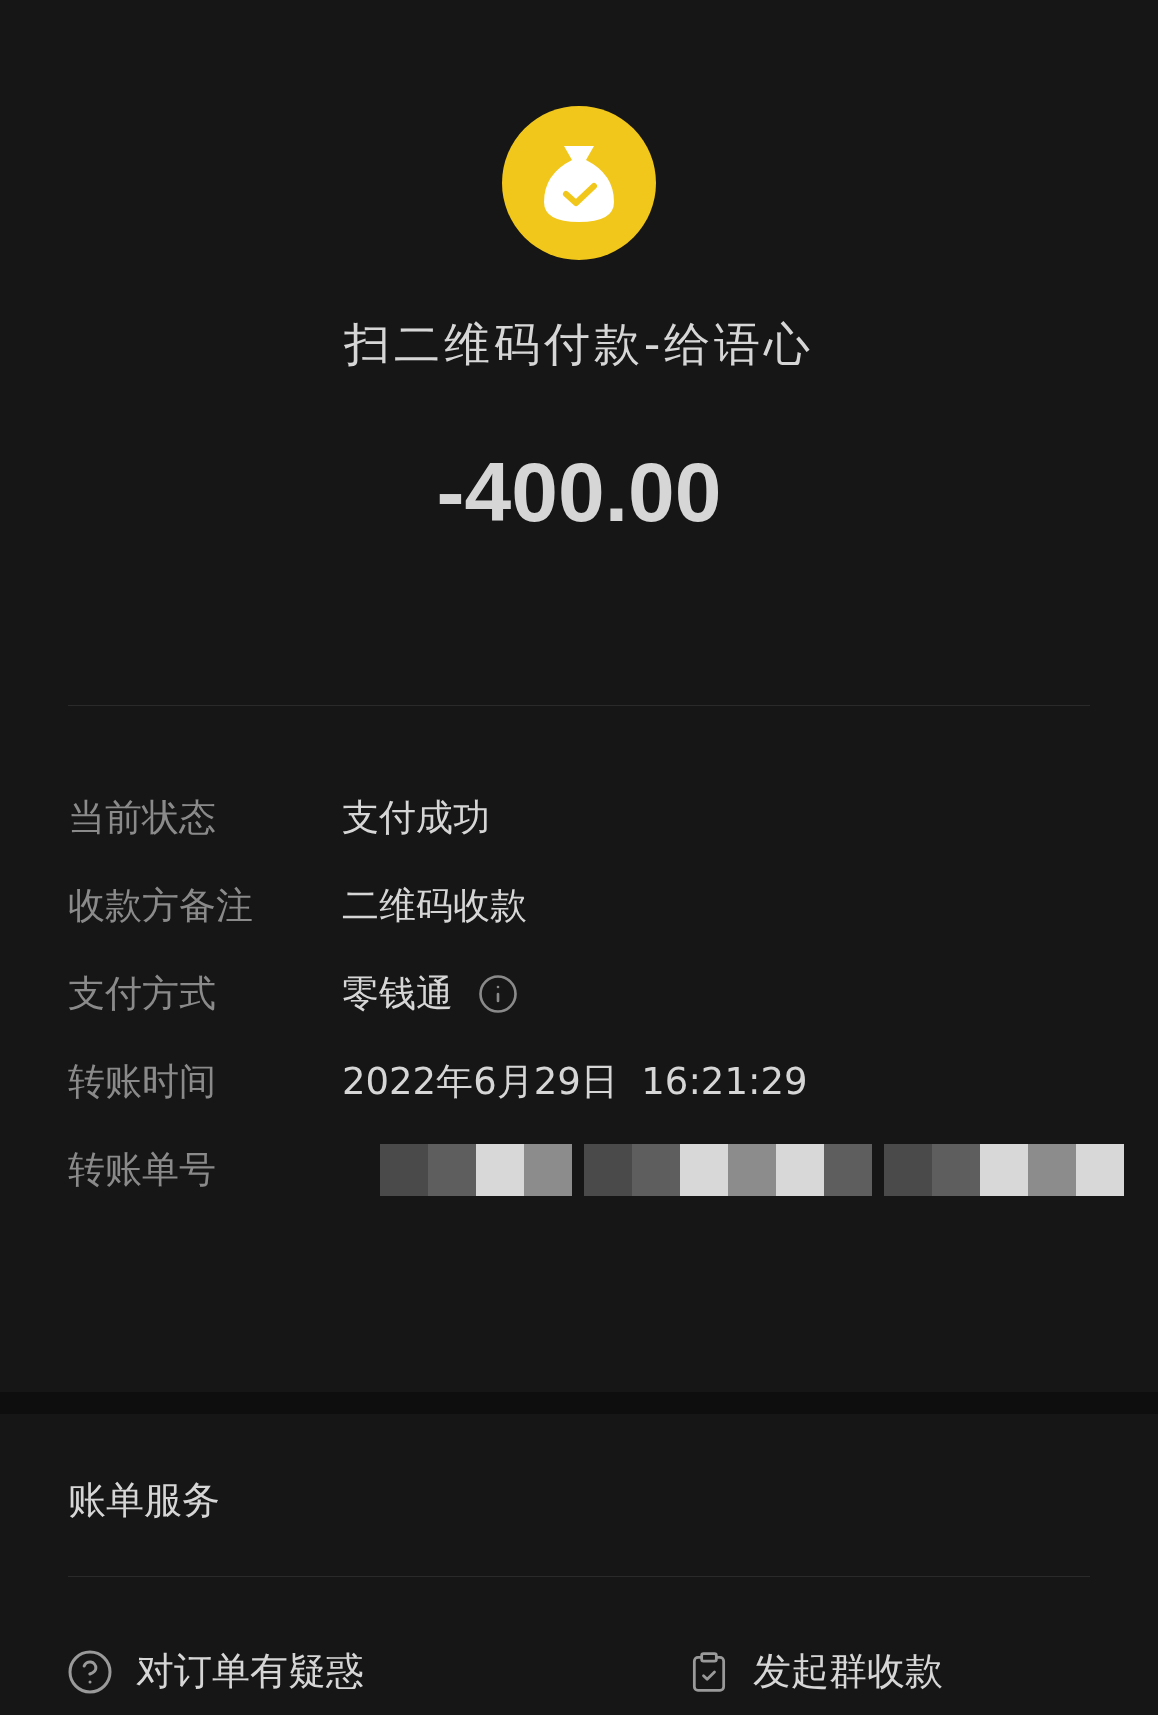  I want to click on service-action: 发起群收款, so click(885, 1671).